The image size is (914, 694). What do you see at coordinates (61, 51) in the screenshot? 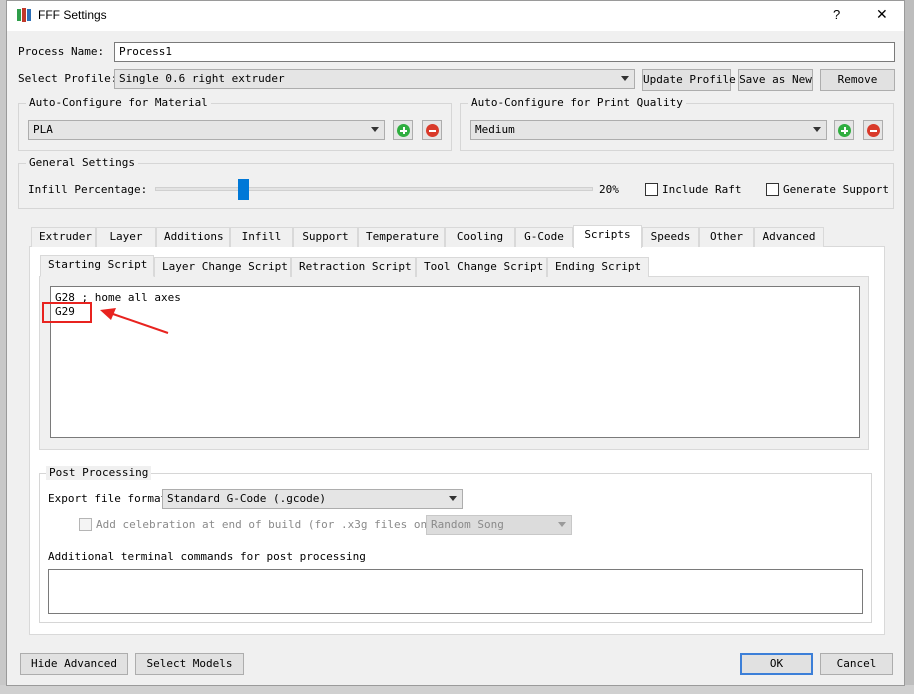
I see `process-name-label: Process Name:` at bounding box center [61, 51].